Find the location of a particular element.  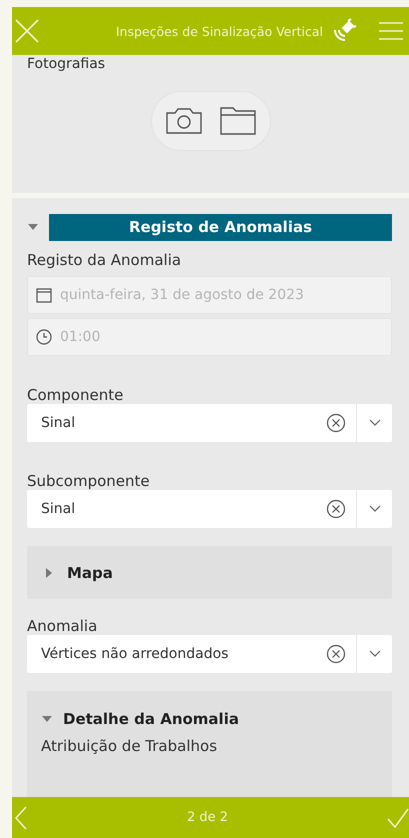

calendar-icon is located at coordinates (44, 295).